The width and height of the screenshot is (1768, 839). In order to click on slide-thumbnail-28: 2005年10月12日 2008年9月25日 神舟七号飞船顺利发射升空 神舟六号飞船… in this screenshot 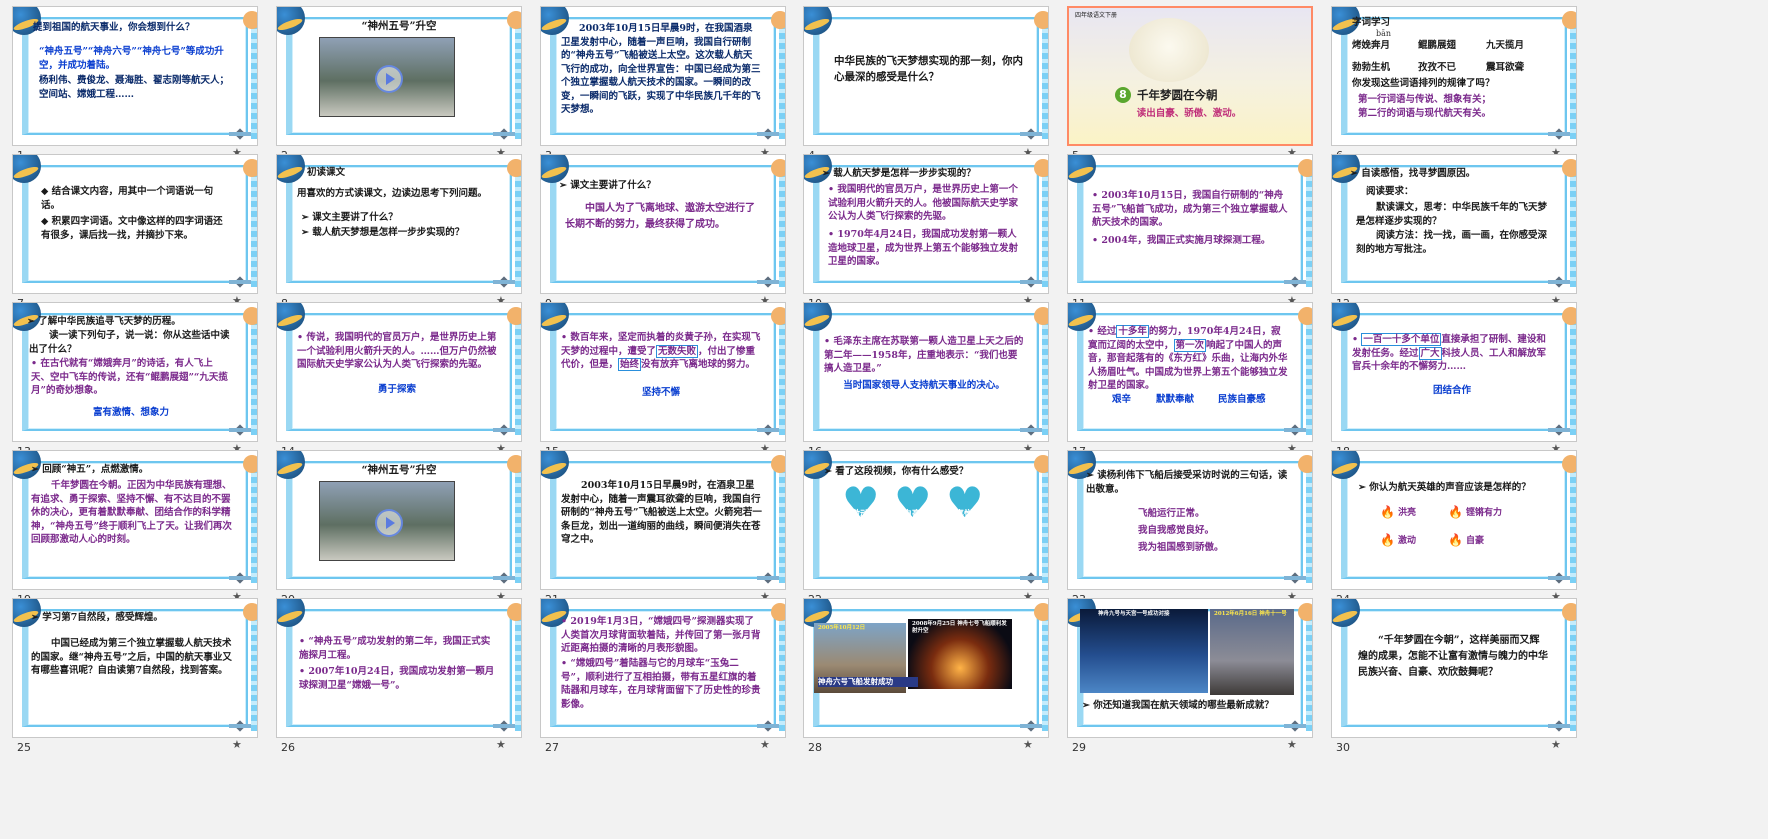, I will do `click(926, 680)`.